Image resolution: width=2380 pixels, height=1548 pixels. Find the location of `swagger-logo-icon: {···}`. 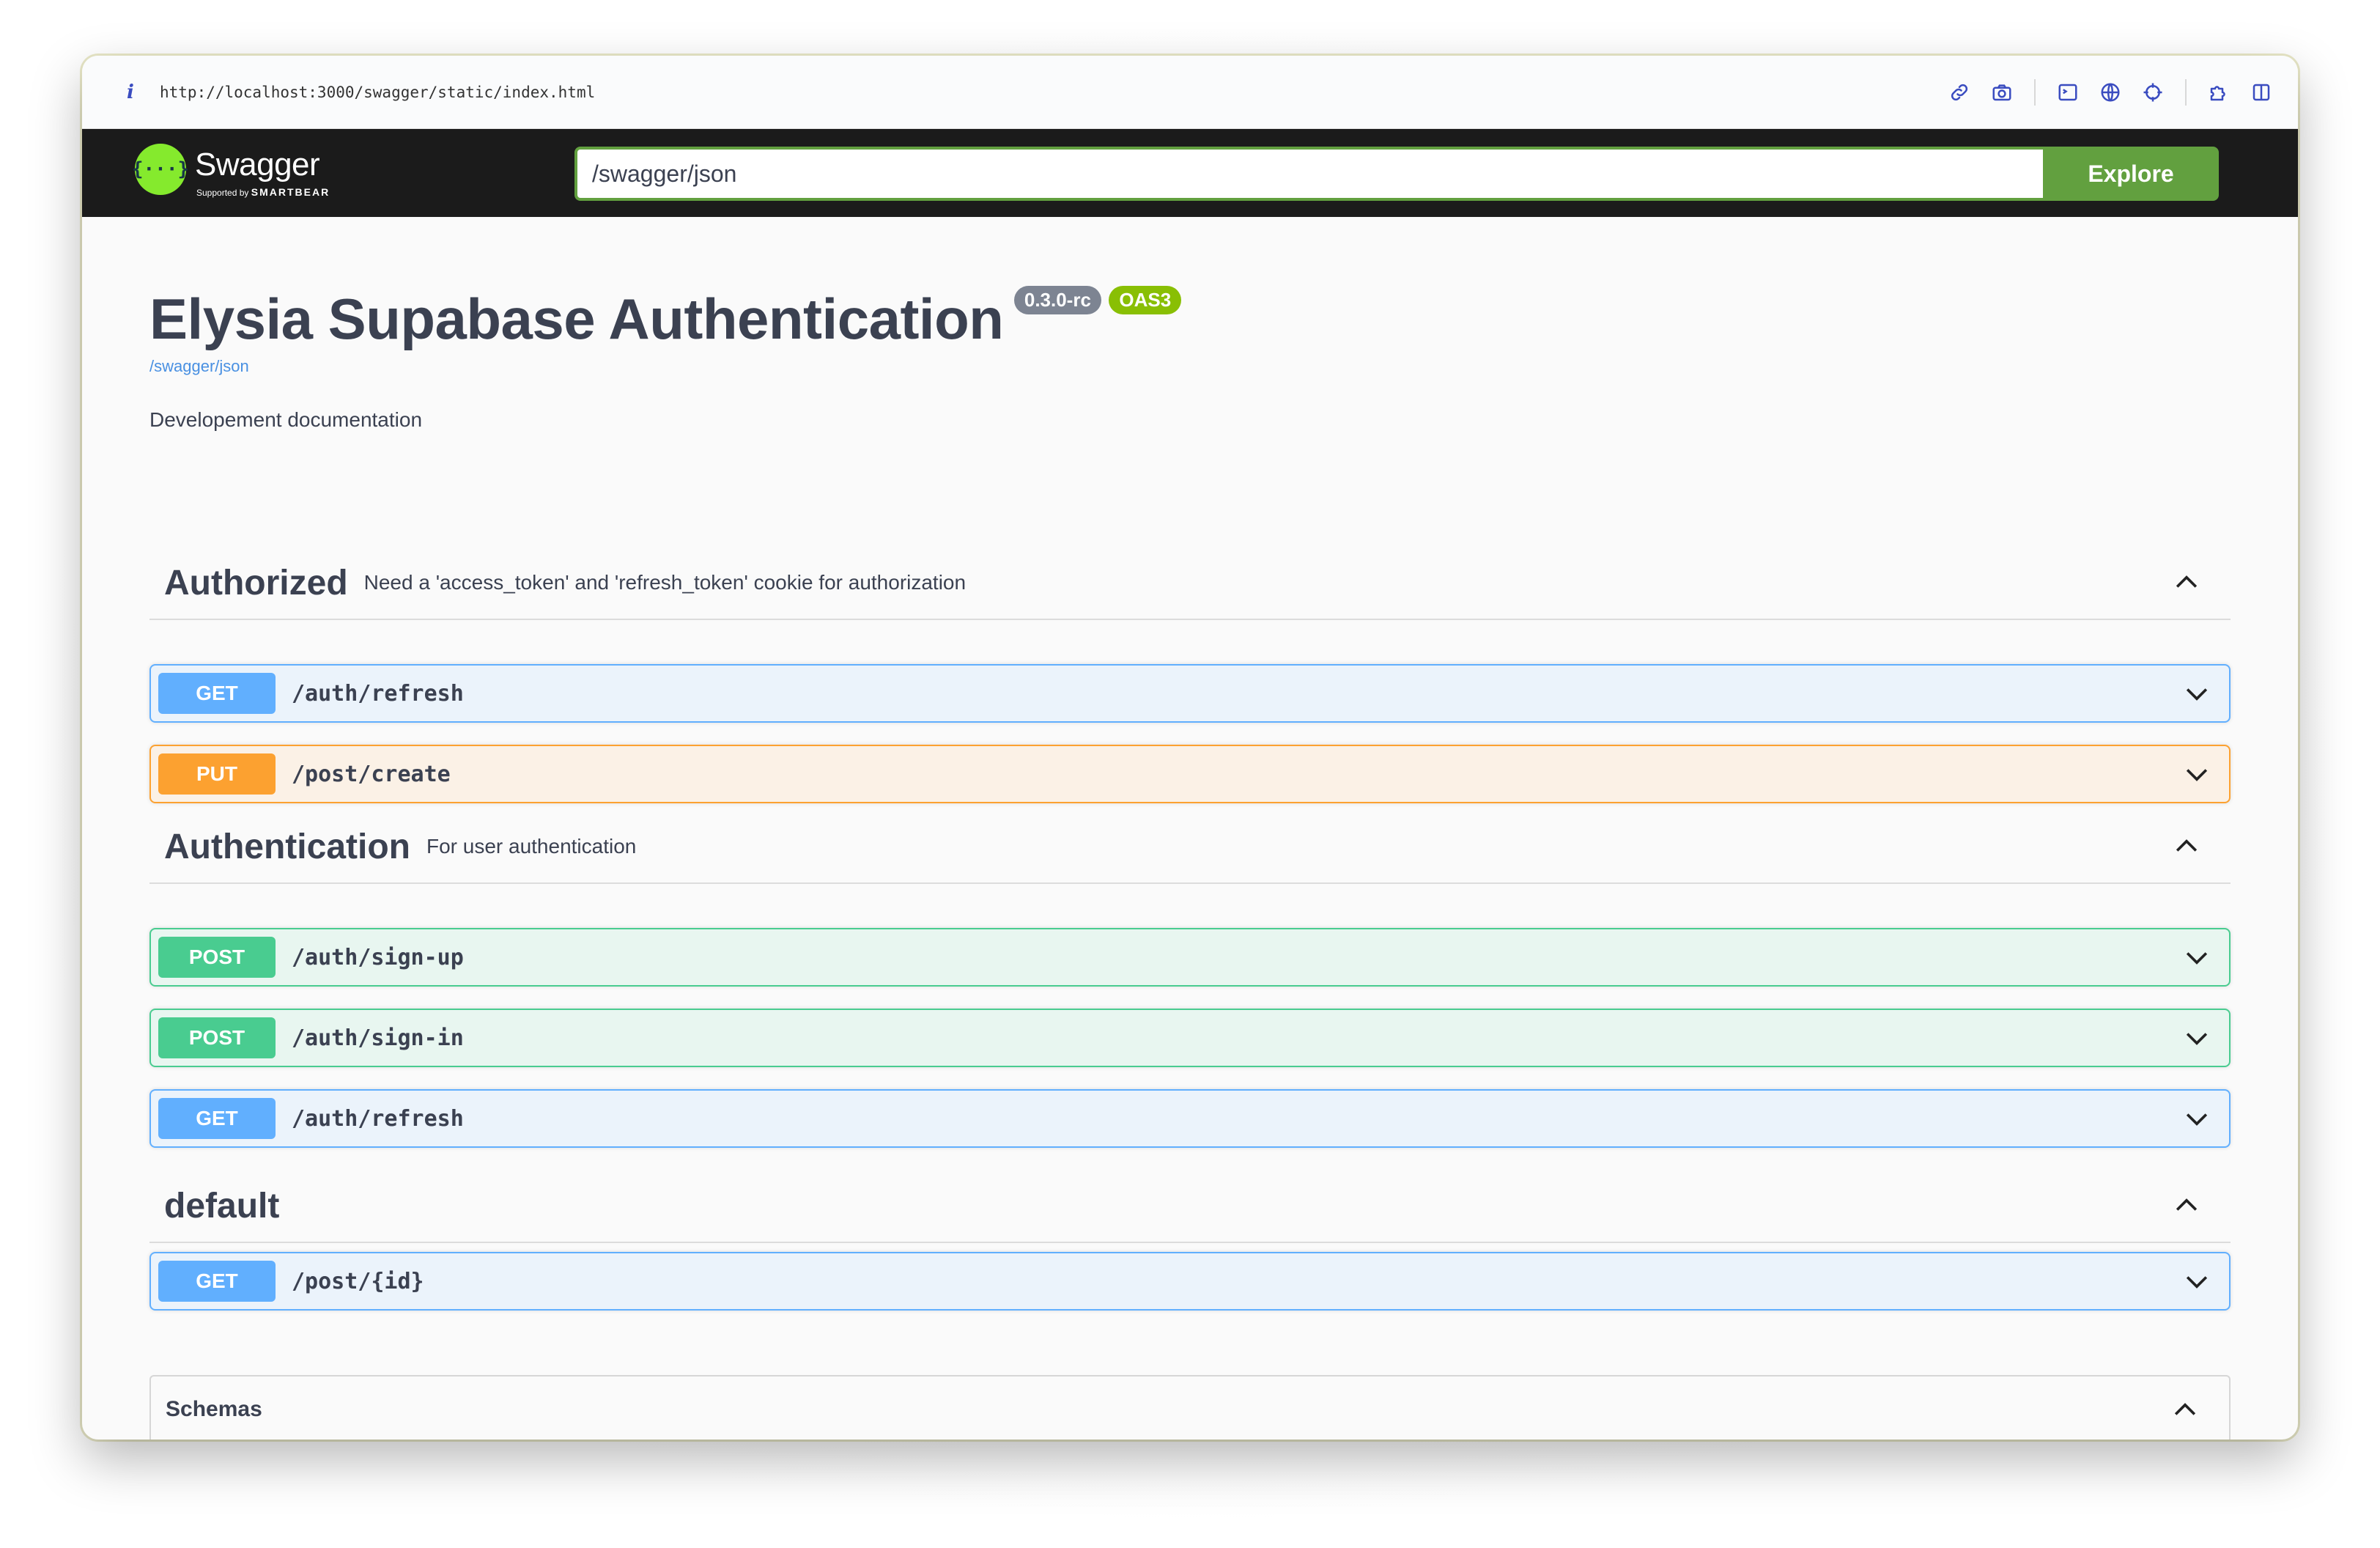

swagger-logo-icon: {···} is located at coordinates (160, 169).